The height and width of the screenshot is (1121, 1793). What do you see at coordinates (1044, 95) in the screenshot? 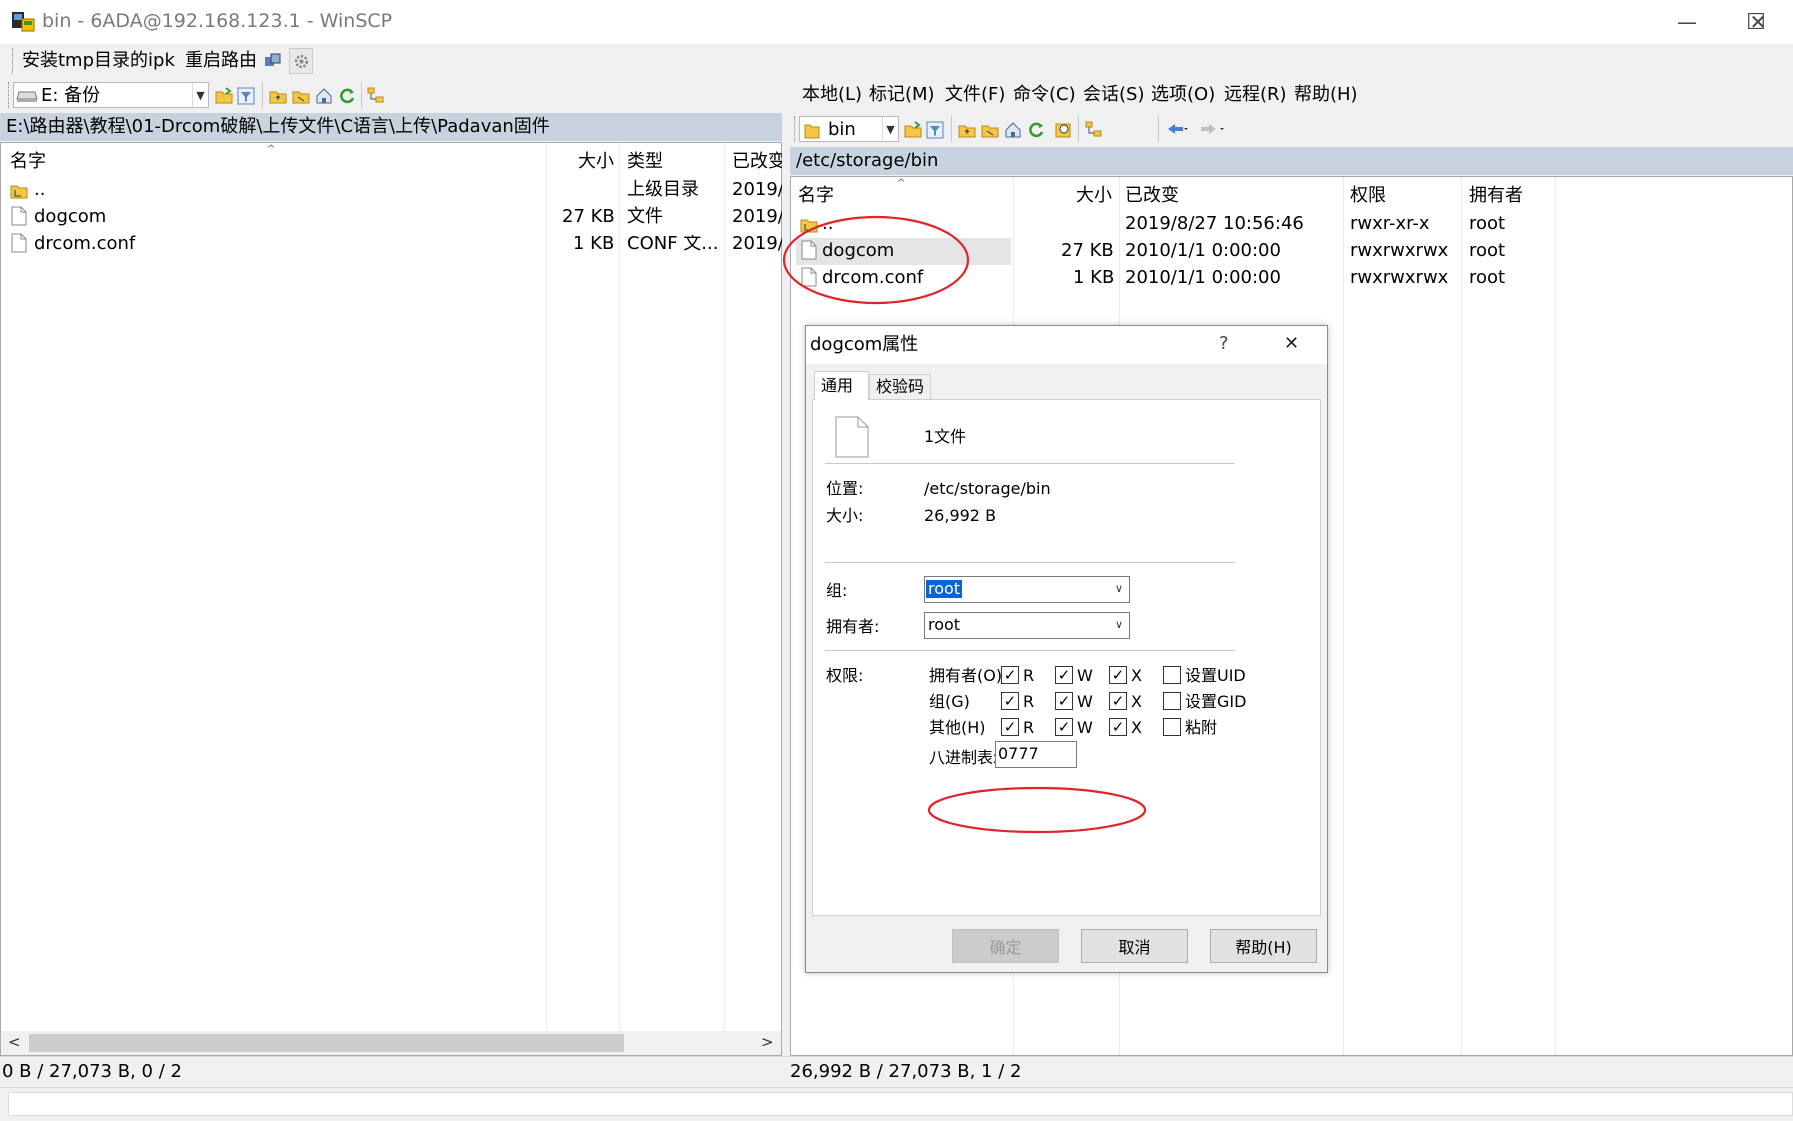
I see `menu-commands: 命令(C)` at bounding box center [1044, 95].